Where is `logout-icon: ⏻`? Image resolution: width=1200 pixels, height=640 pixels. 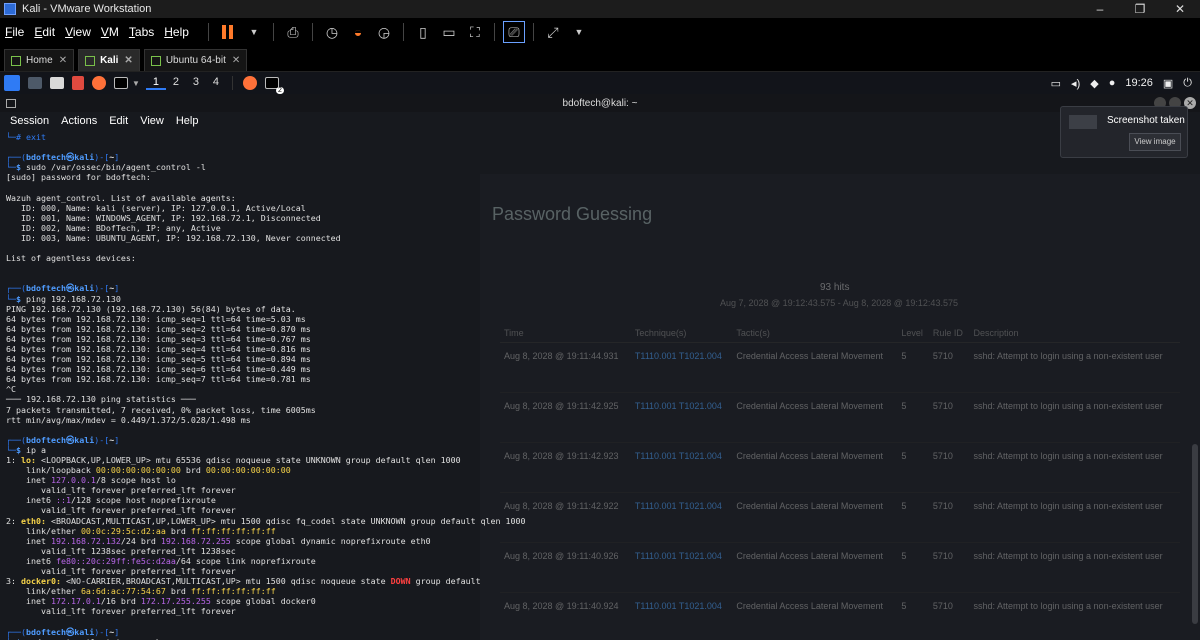
logout-icon: ⏻ is located at coordinates (1187, 83).